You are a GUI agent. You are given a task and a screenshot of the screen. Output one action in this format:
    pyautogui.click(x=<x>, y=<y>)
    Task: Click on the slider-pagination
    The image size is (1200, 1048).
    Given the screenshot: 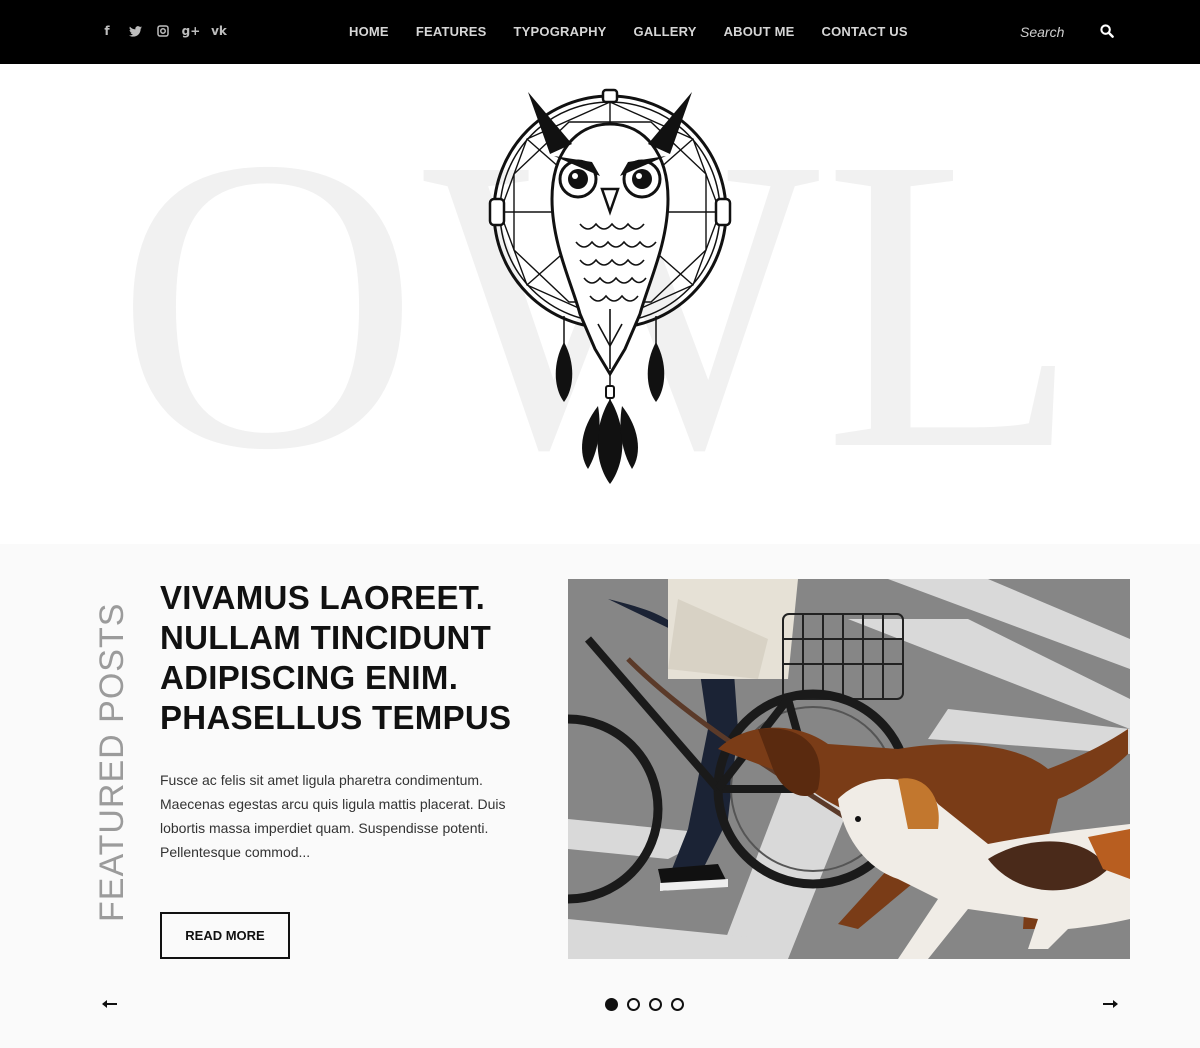 What is the action you would take?
    pyautogui.click(x=644, y=1004)
    